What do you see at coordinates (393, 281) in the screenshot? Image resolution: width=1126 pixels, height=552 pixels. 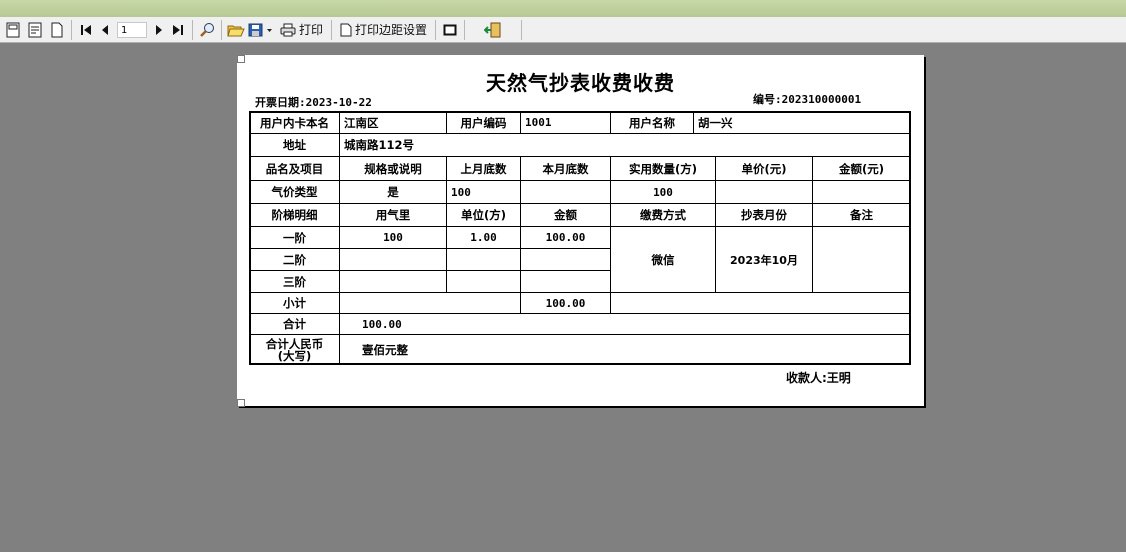 I see `tier3-usage` at bounding box center [393, 281].